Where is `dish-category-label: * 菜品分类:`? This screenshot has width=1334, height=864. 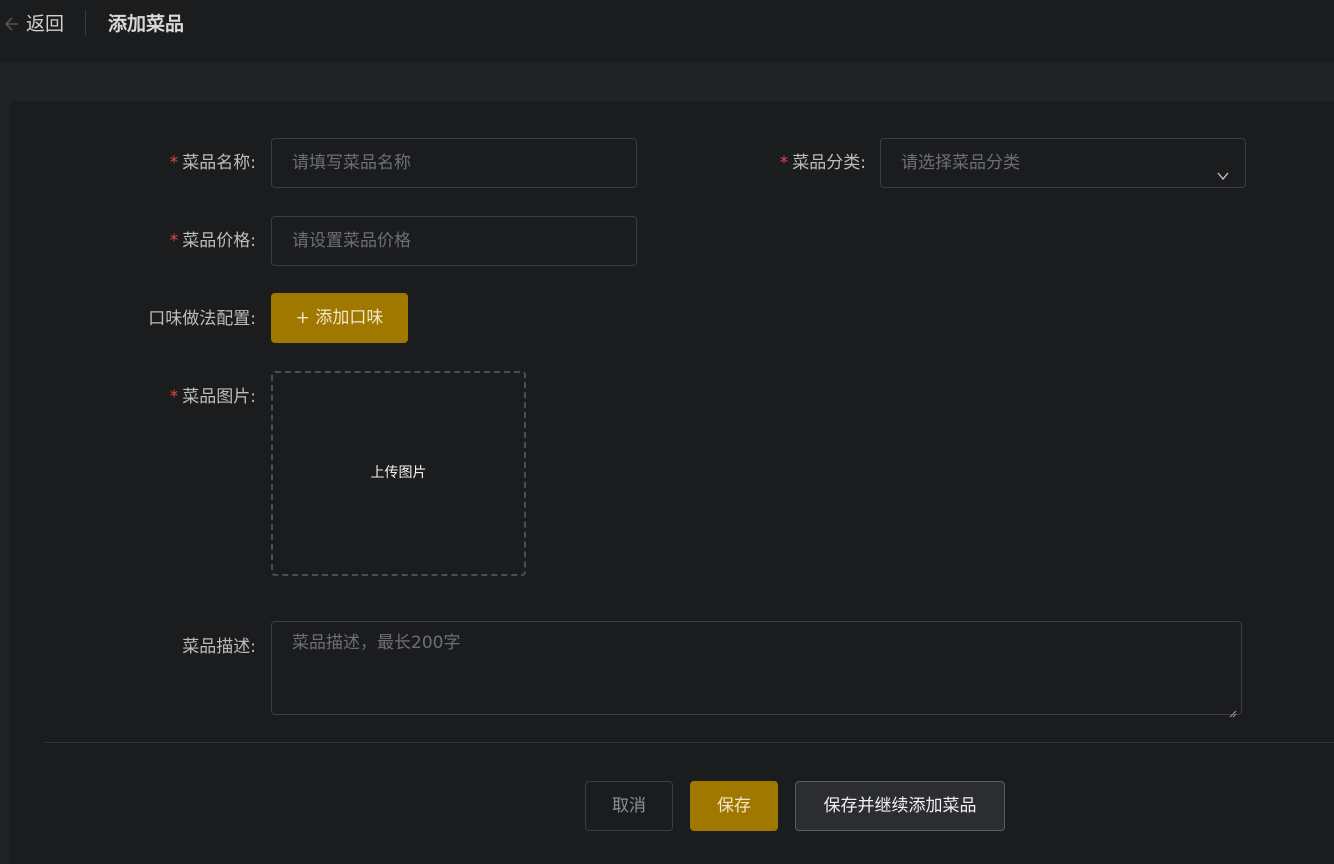
dish-category-label: * 菜品分类: is located at coordinates (813, 163).